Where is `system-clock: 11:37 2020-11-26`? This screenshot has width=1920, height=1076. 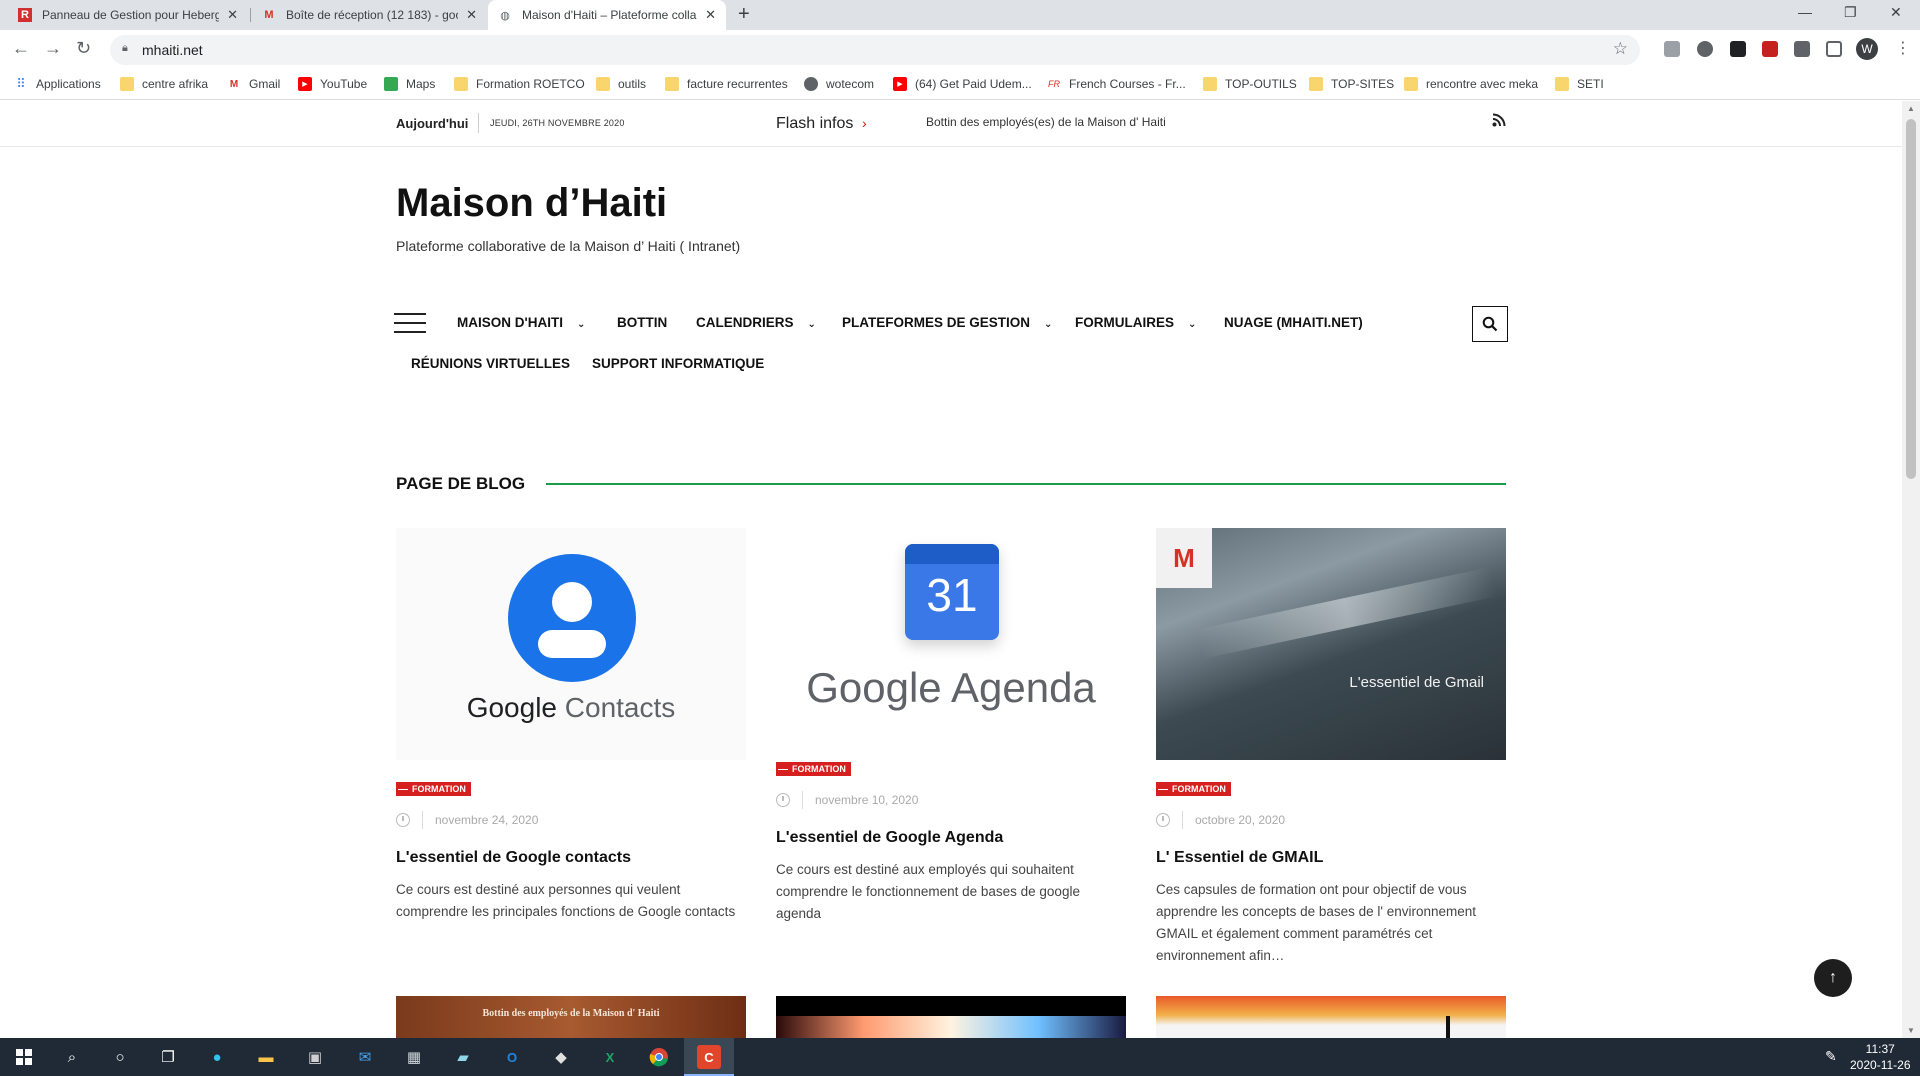
system-clock: 11:37 2020-11-26 is located at coordinates (1880, 1057).